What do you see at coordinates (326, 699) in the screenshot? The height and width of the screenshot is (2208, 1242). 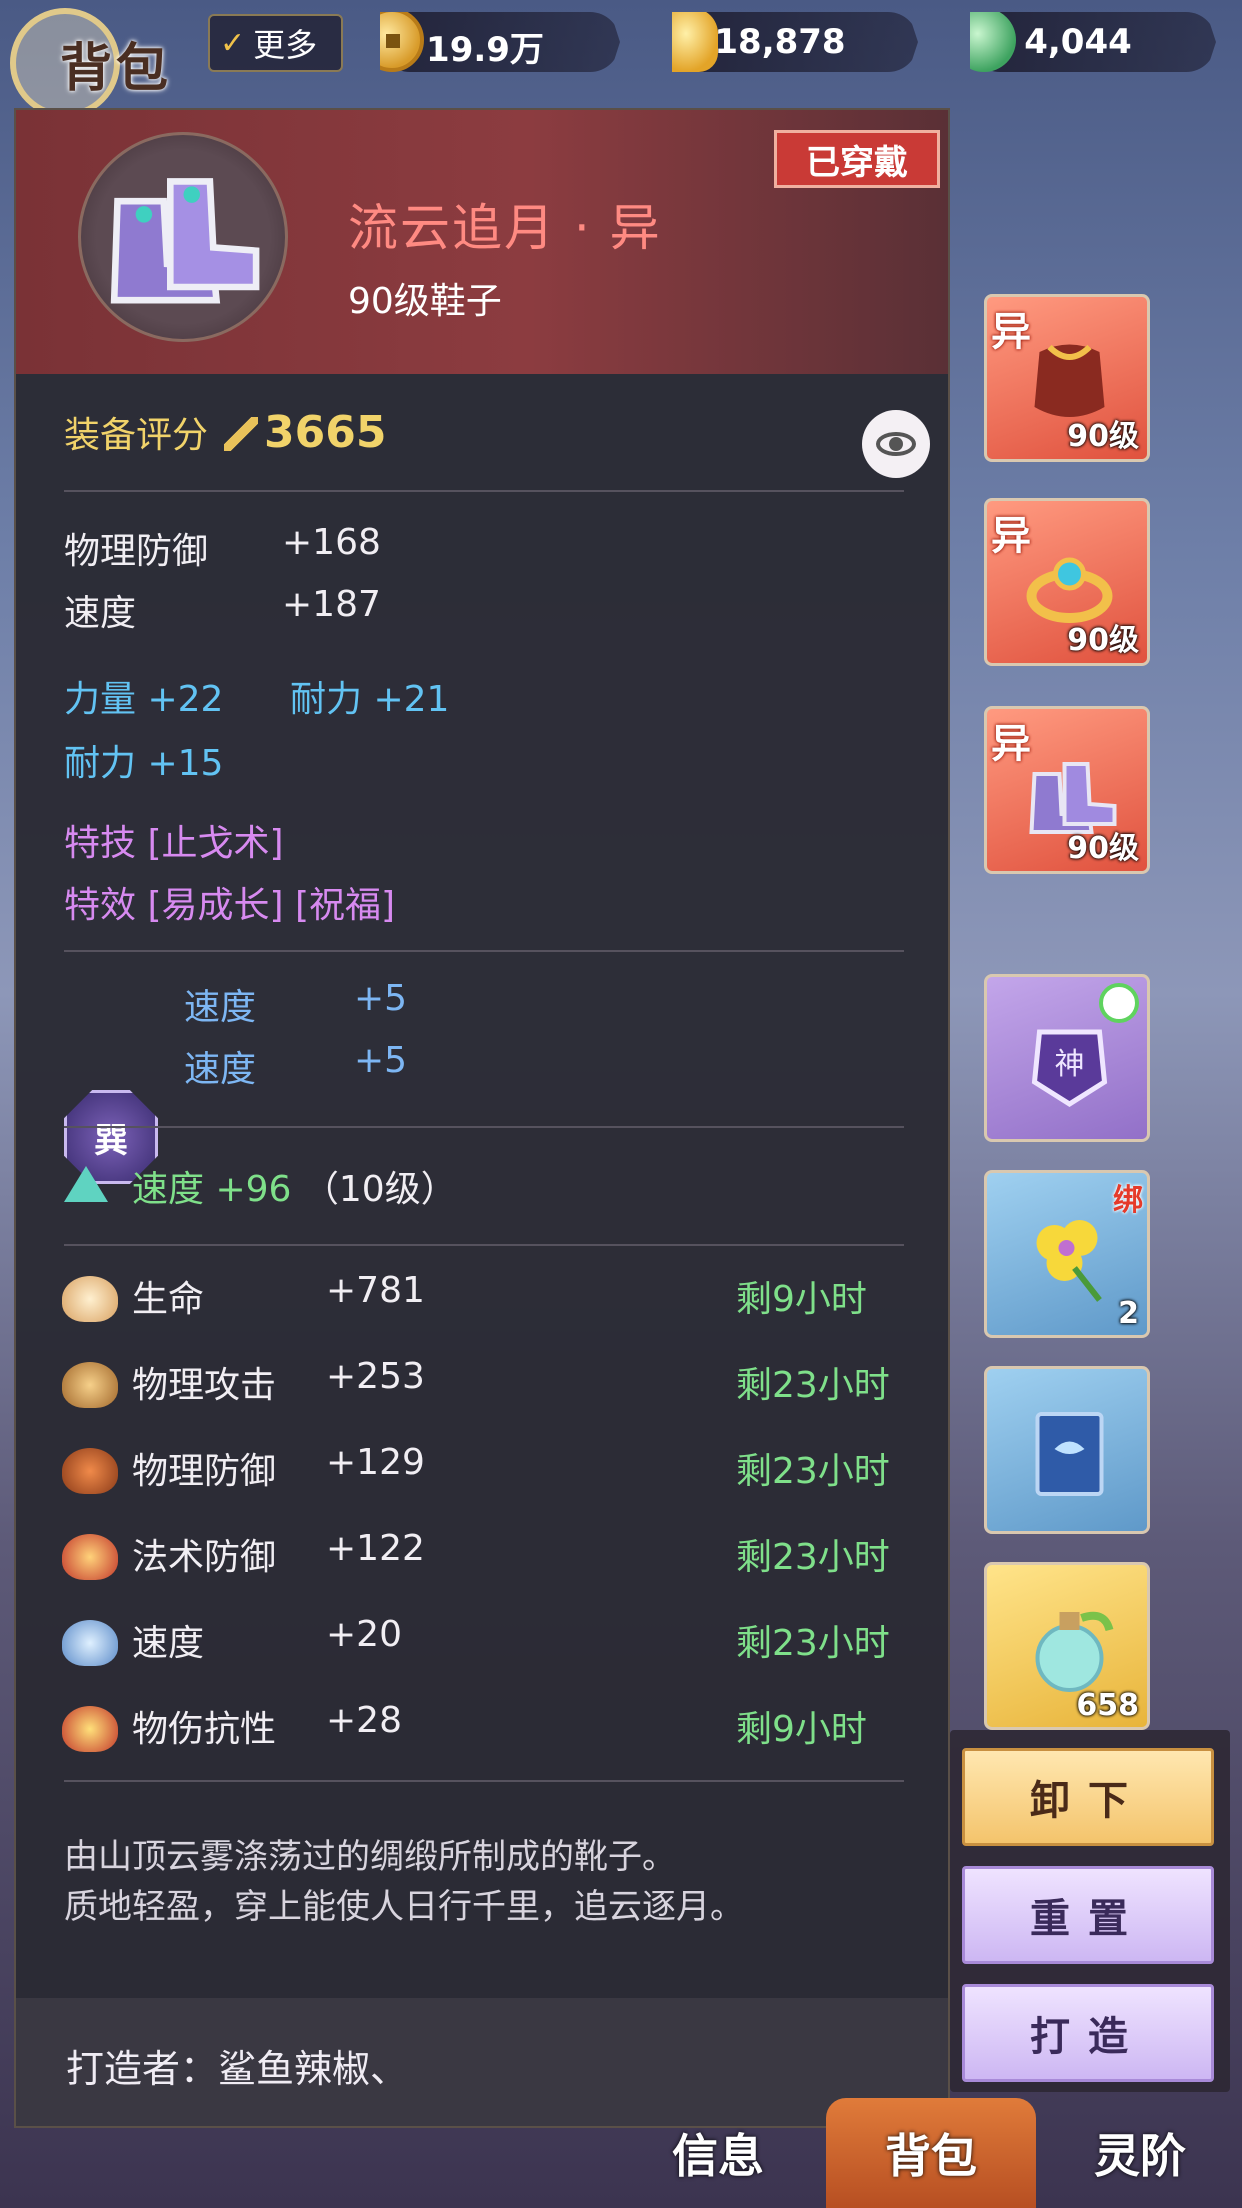 I see `stat-label: 耐力` at bounding box center [326, 699].